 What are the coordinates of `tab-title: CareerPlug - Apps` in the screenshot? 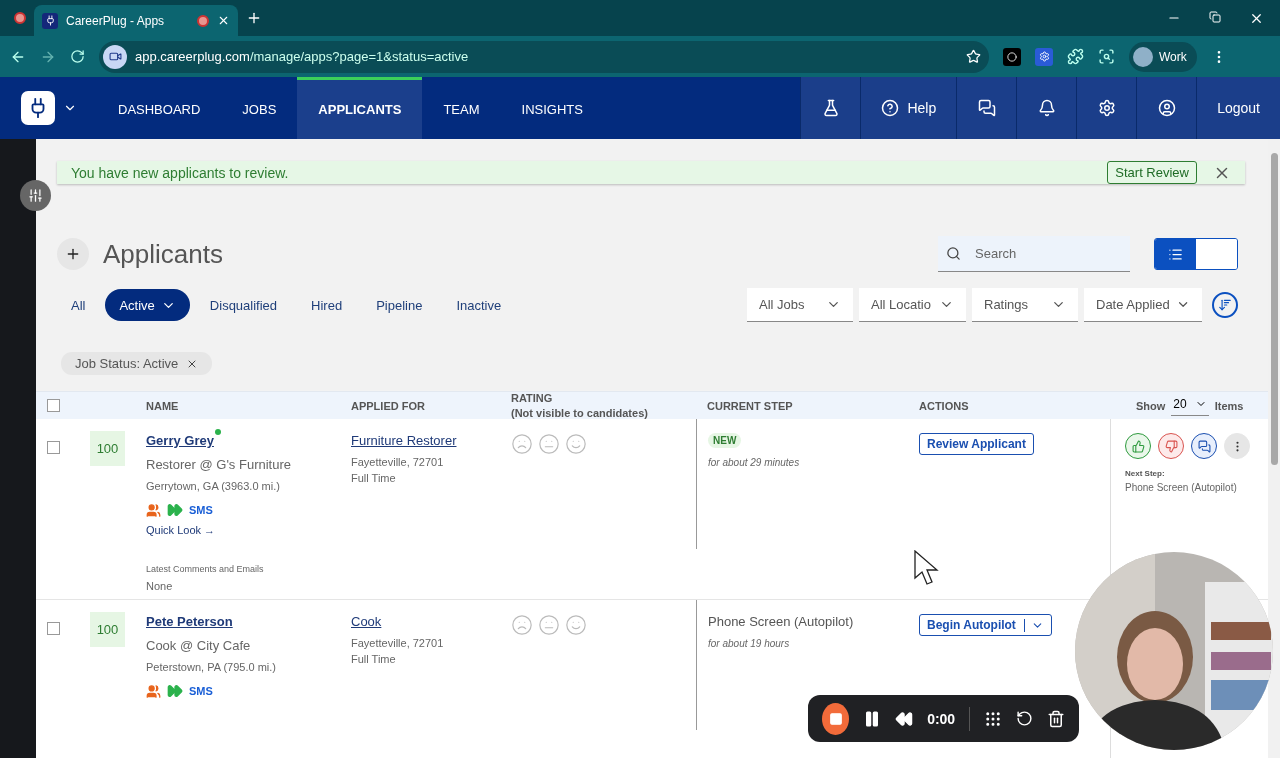 It's located at (115, 20).